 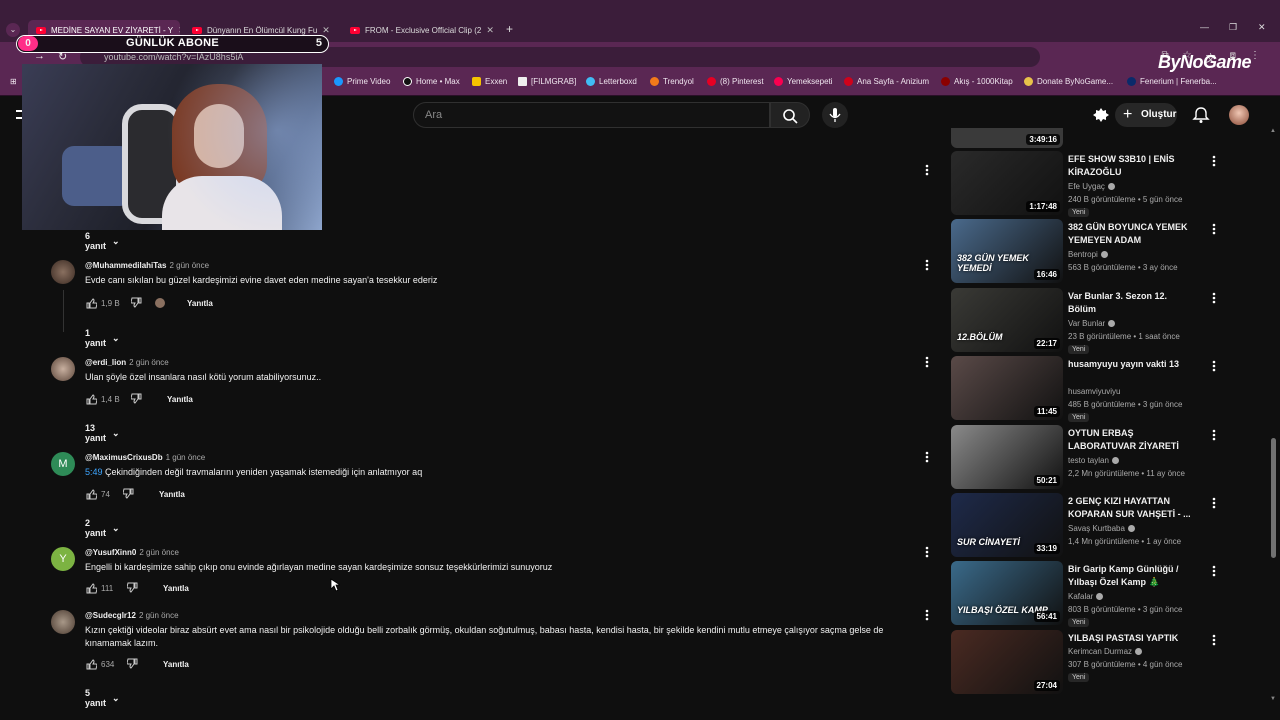 I want to click on video-channel: husamviyuviyu, so click(x=1094, y=391).